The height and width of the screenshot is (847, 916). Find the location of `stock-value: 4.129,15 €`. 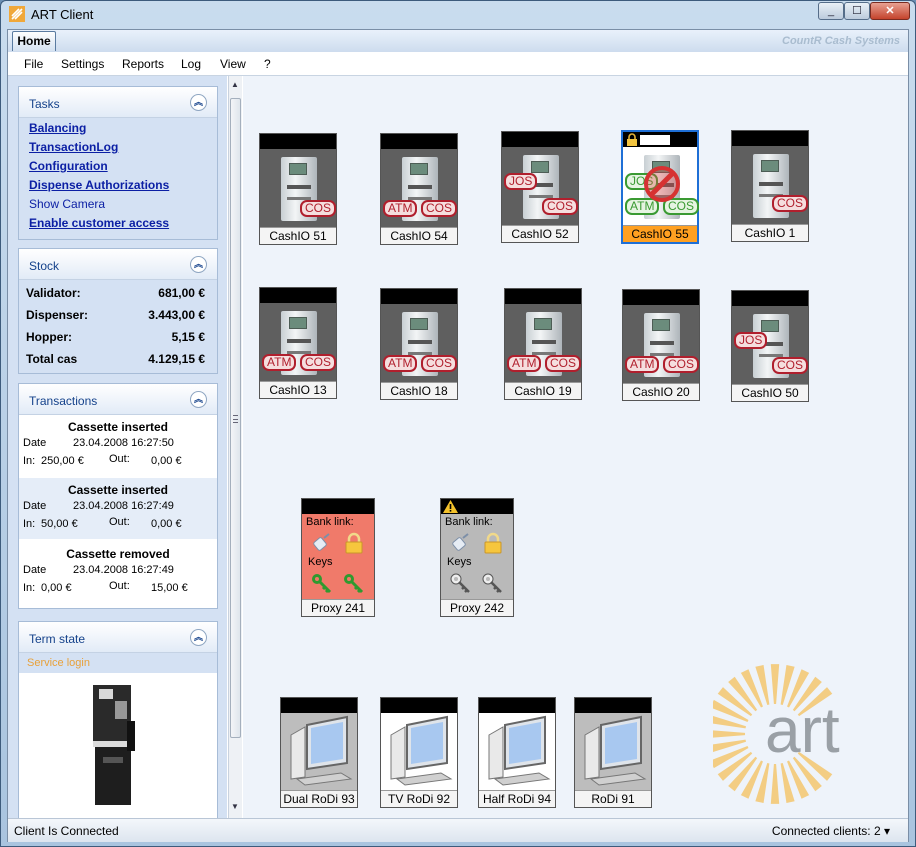

stock-value: 4.129,15 € is located at coordinates (176, 359).